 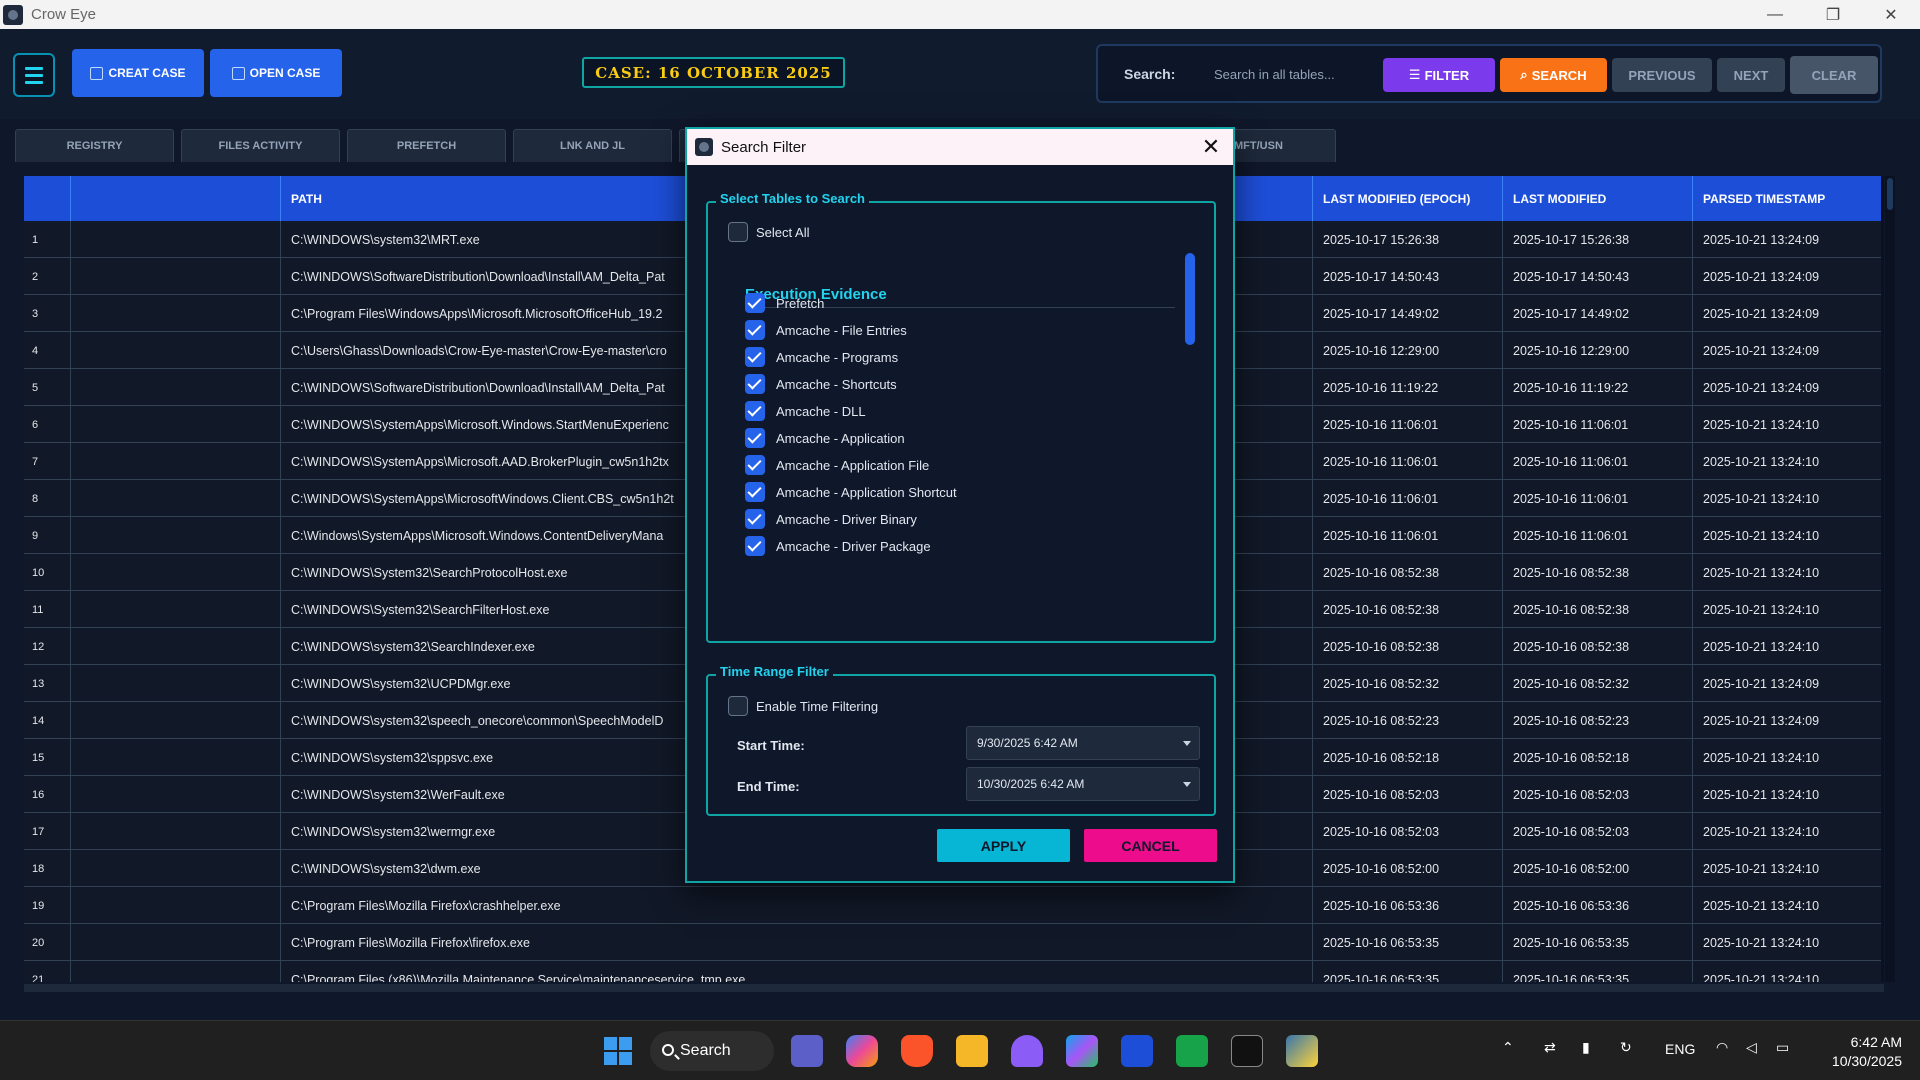 What do you see at coordinates (276, 73) in the screenshot?
I see `open-case-button: OPEN CASE` at bounding box center [276, 73].